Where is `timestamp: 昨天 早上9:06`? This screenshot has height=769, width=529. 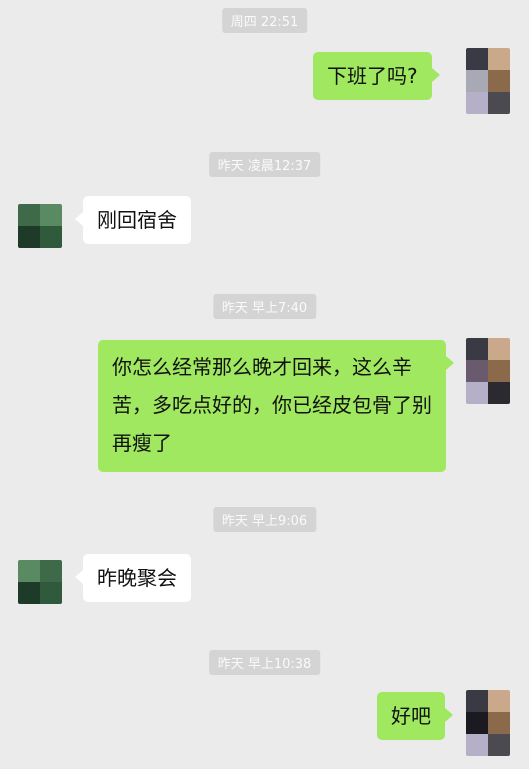
timestamp: 昨天 早上9:06 is located at coordinates (264, 519).